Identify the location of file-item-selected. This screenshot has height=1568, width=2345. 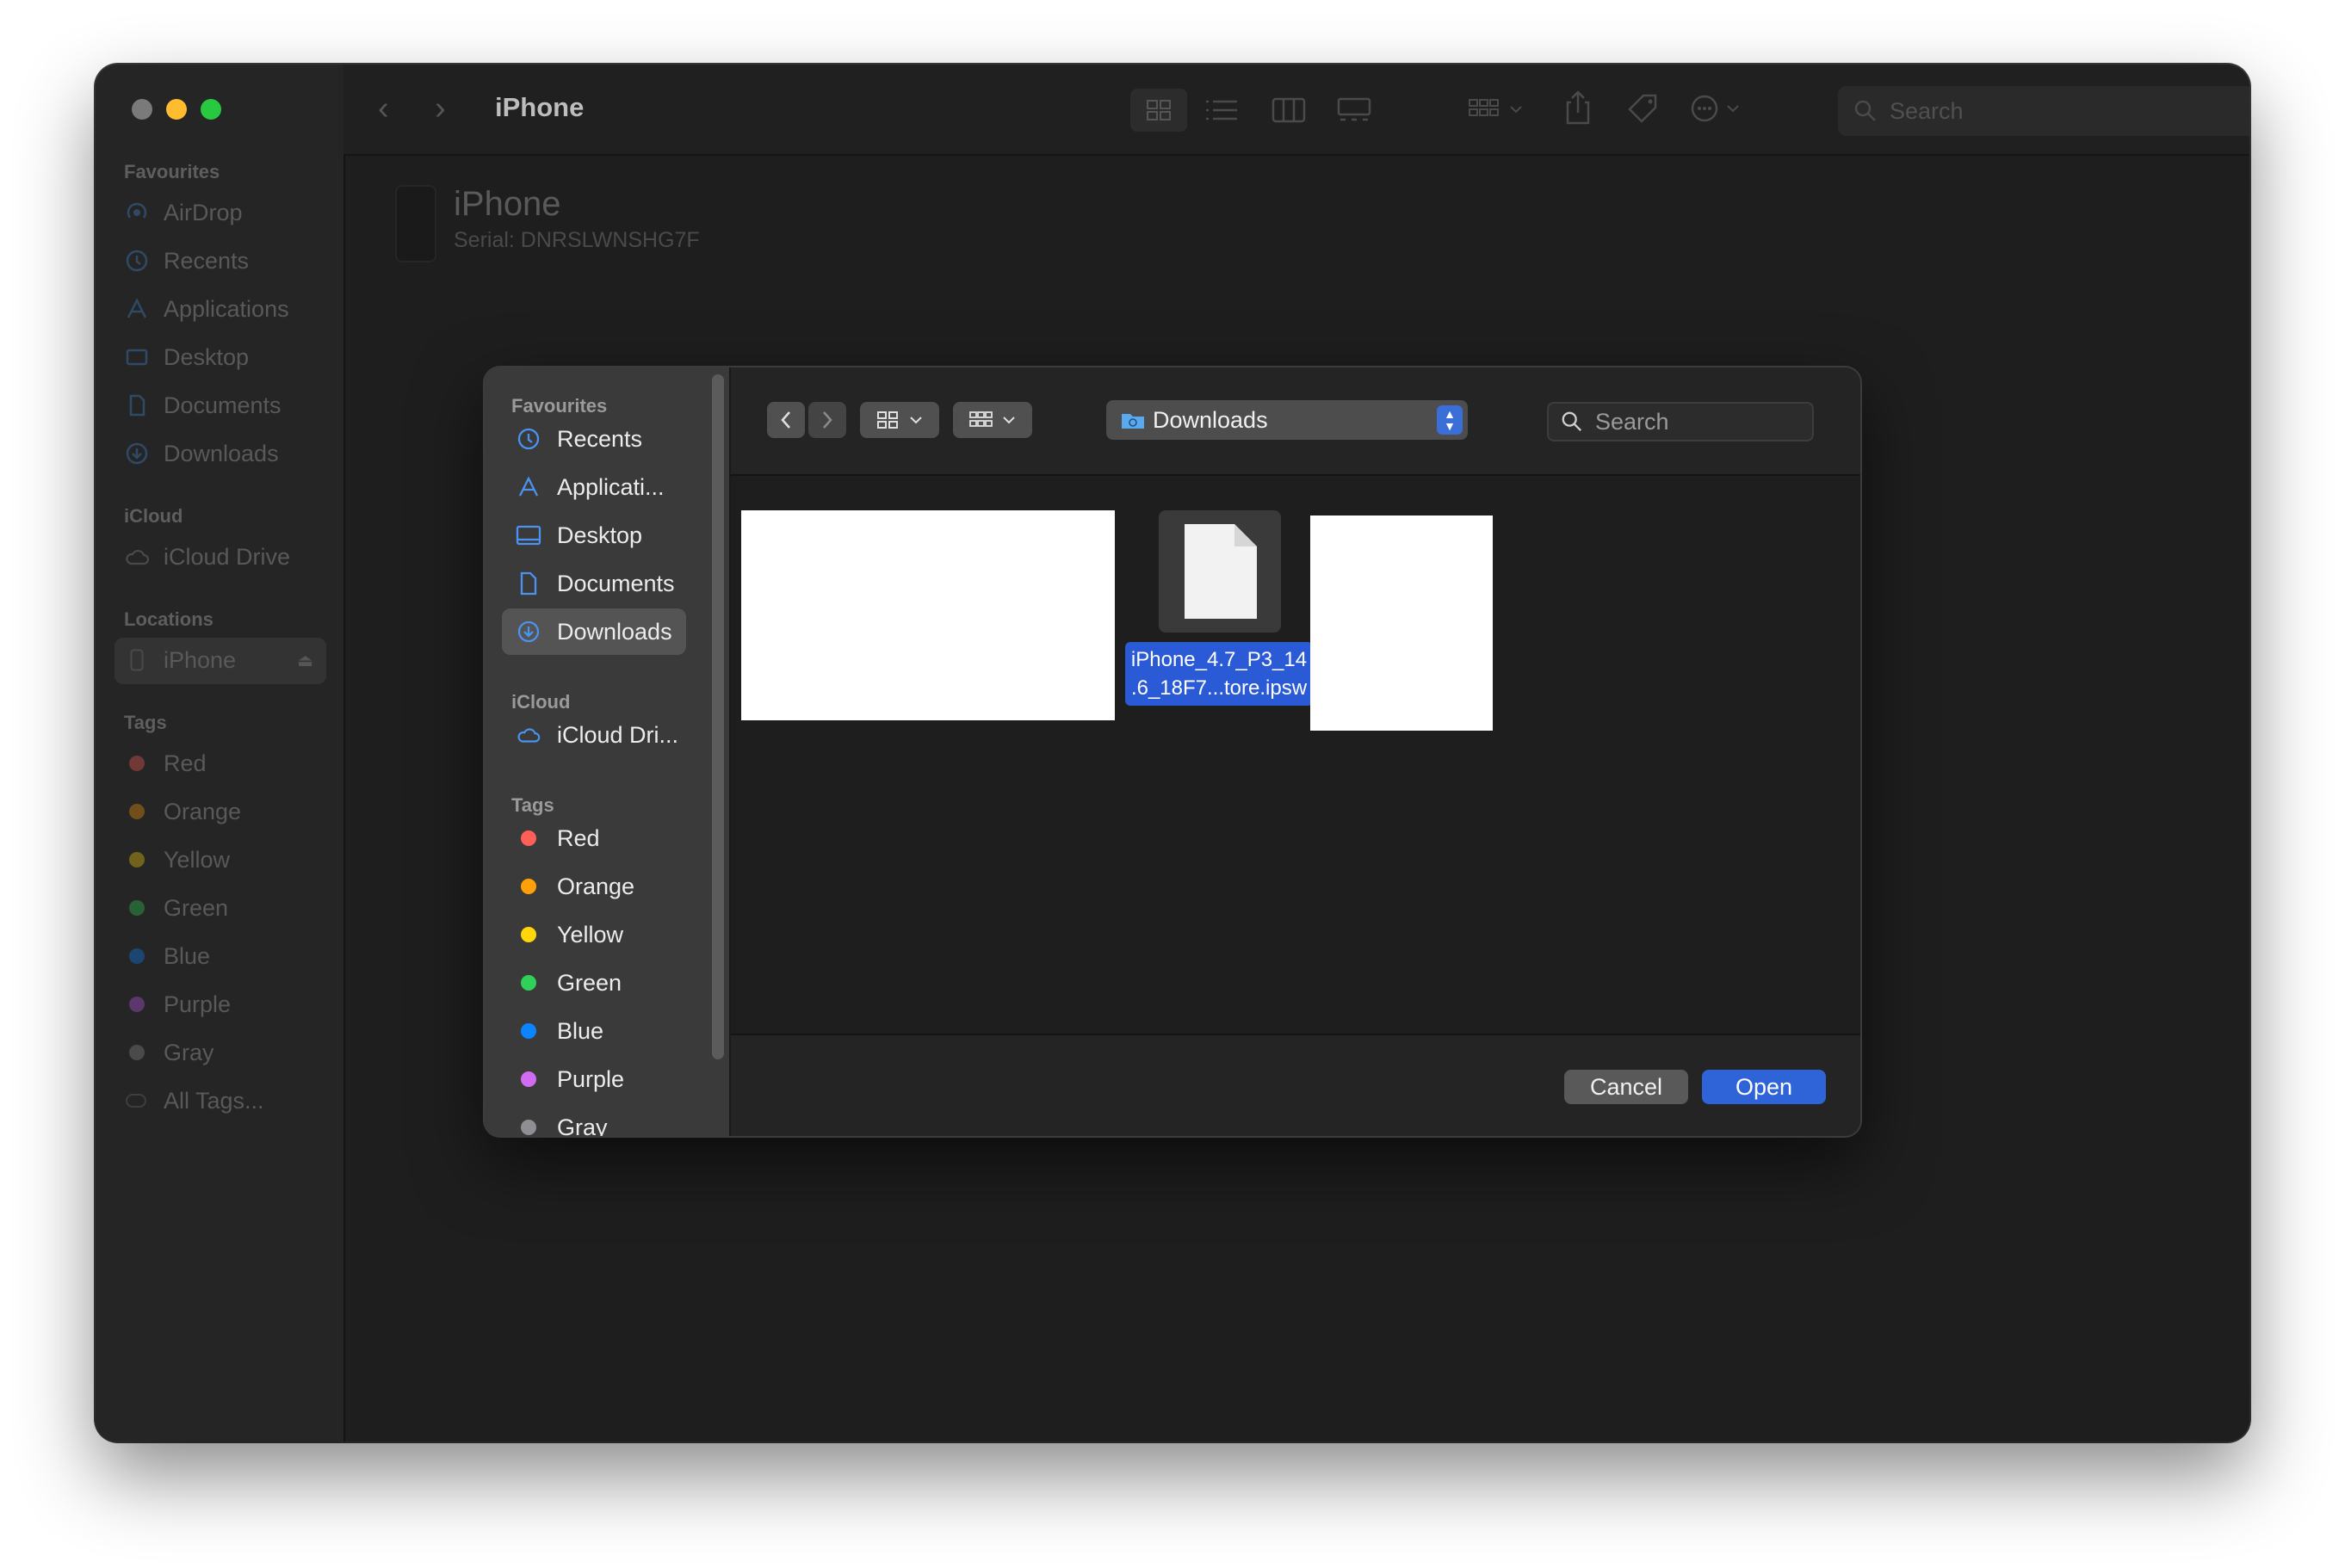
(1220, 572).